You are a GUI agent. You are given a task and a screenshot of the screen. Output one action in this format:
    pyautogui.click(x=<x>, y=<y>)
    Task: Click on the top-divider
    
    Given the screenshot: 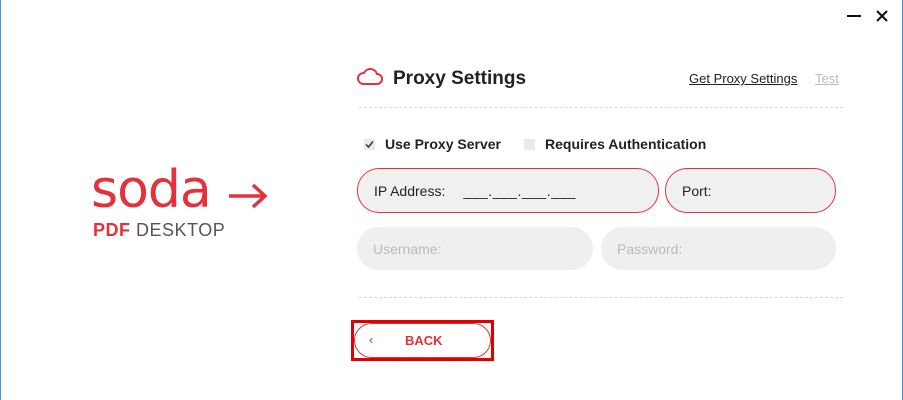 What is the action you would take?
    pyautogui.click(x=601, y=107)
    